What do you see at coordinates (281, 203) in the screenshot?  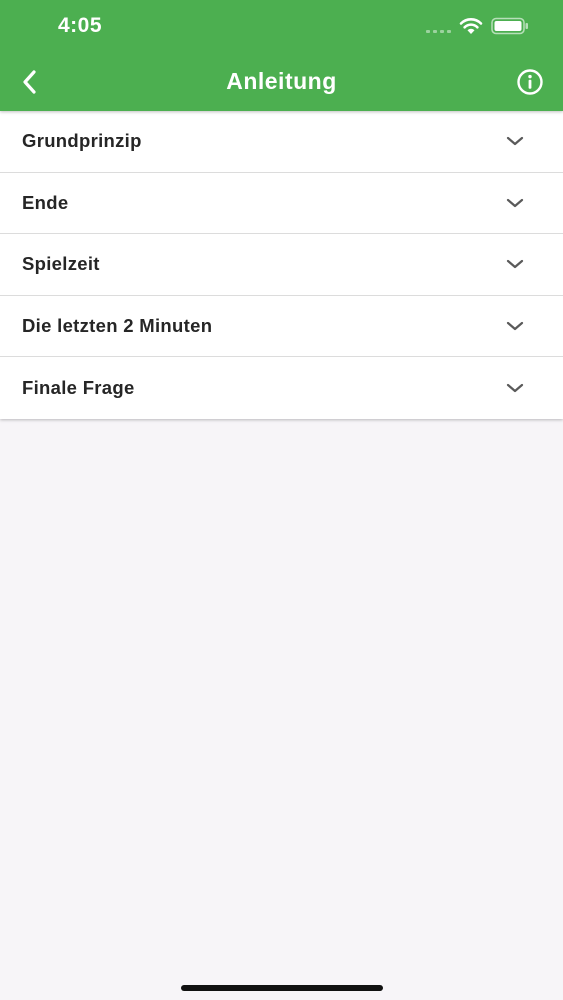 I see `section-ende: Ende` at bounding box center [281, 203].